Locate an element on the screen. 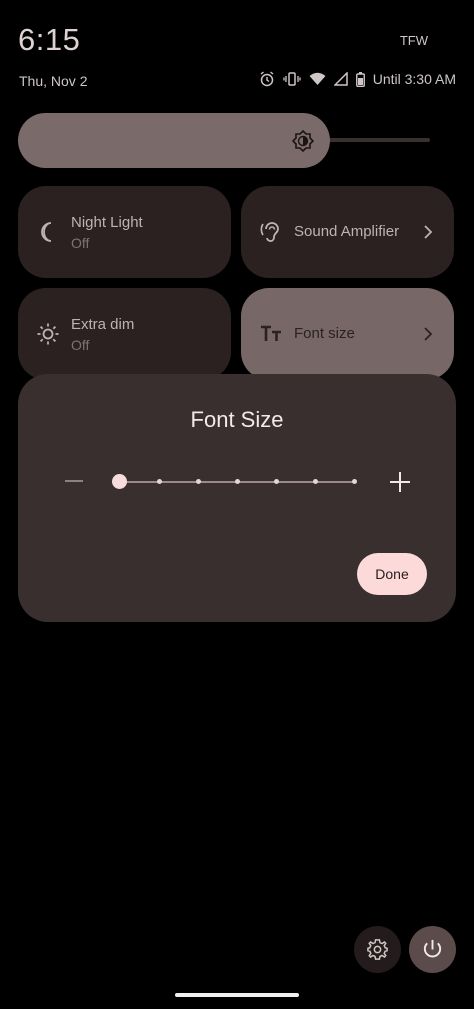 Image resolution: width=474 pixels, height=1009 pixels. text-size-icon is located at coordinates (271, 334).